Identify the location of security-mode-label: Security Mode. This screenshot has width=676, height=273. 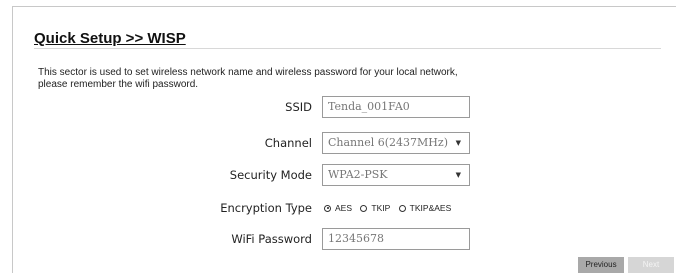
(270, 175).